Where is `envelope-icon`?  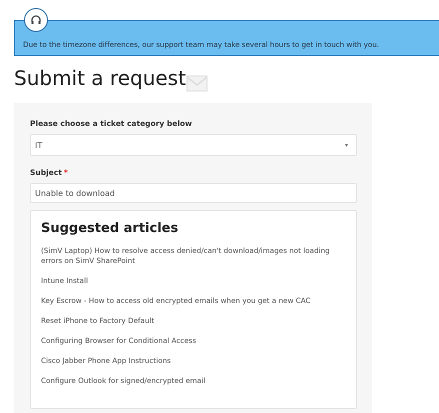
envelope-icon is located at coordinates (197, 83).